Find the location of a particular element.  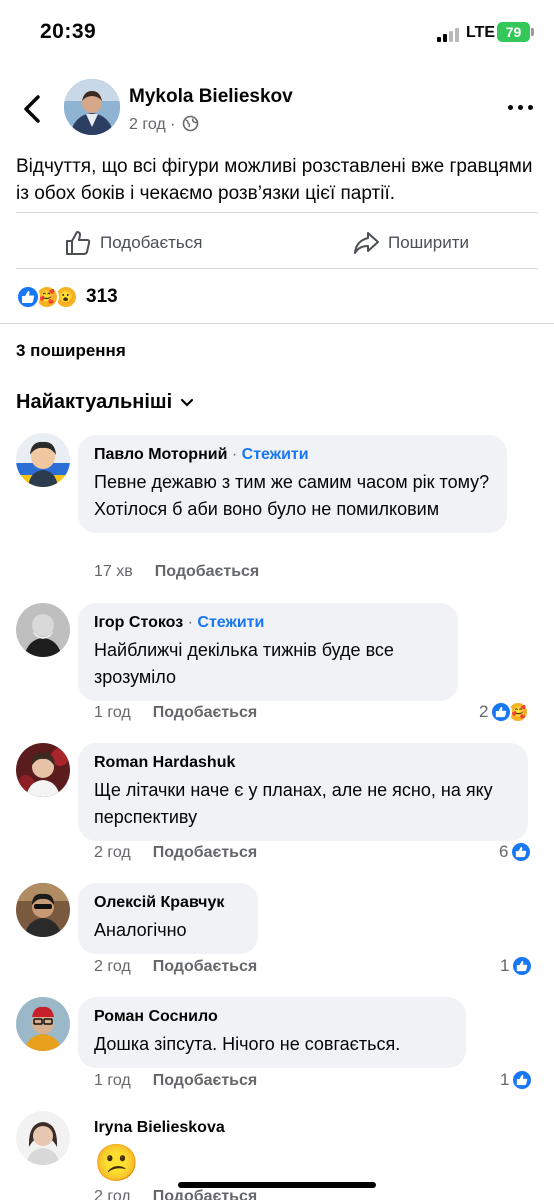

shares-count: 3 поширення is located at coordinates (71, 351).